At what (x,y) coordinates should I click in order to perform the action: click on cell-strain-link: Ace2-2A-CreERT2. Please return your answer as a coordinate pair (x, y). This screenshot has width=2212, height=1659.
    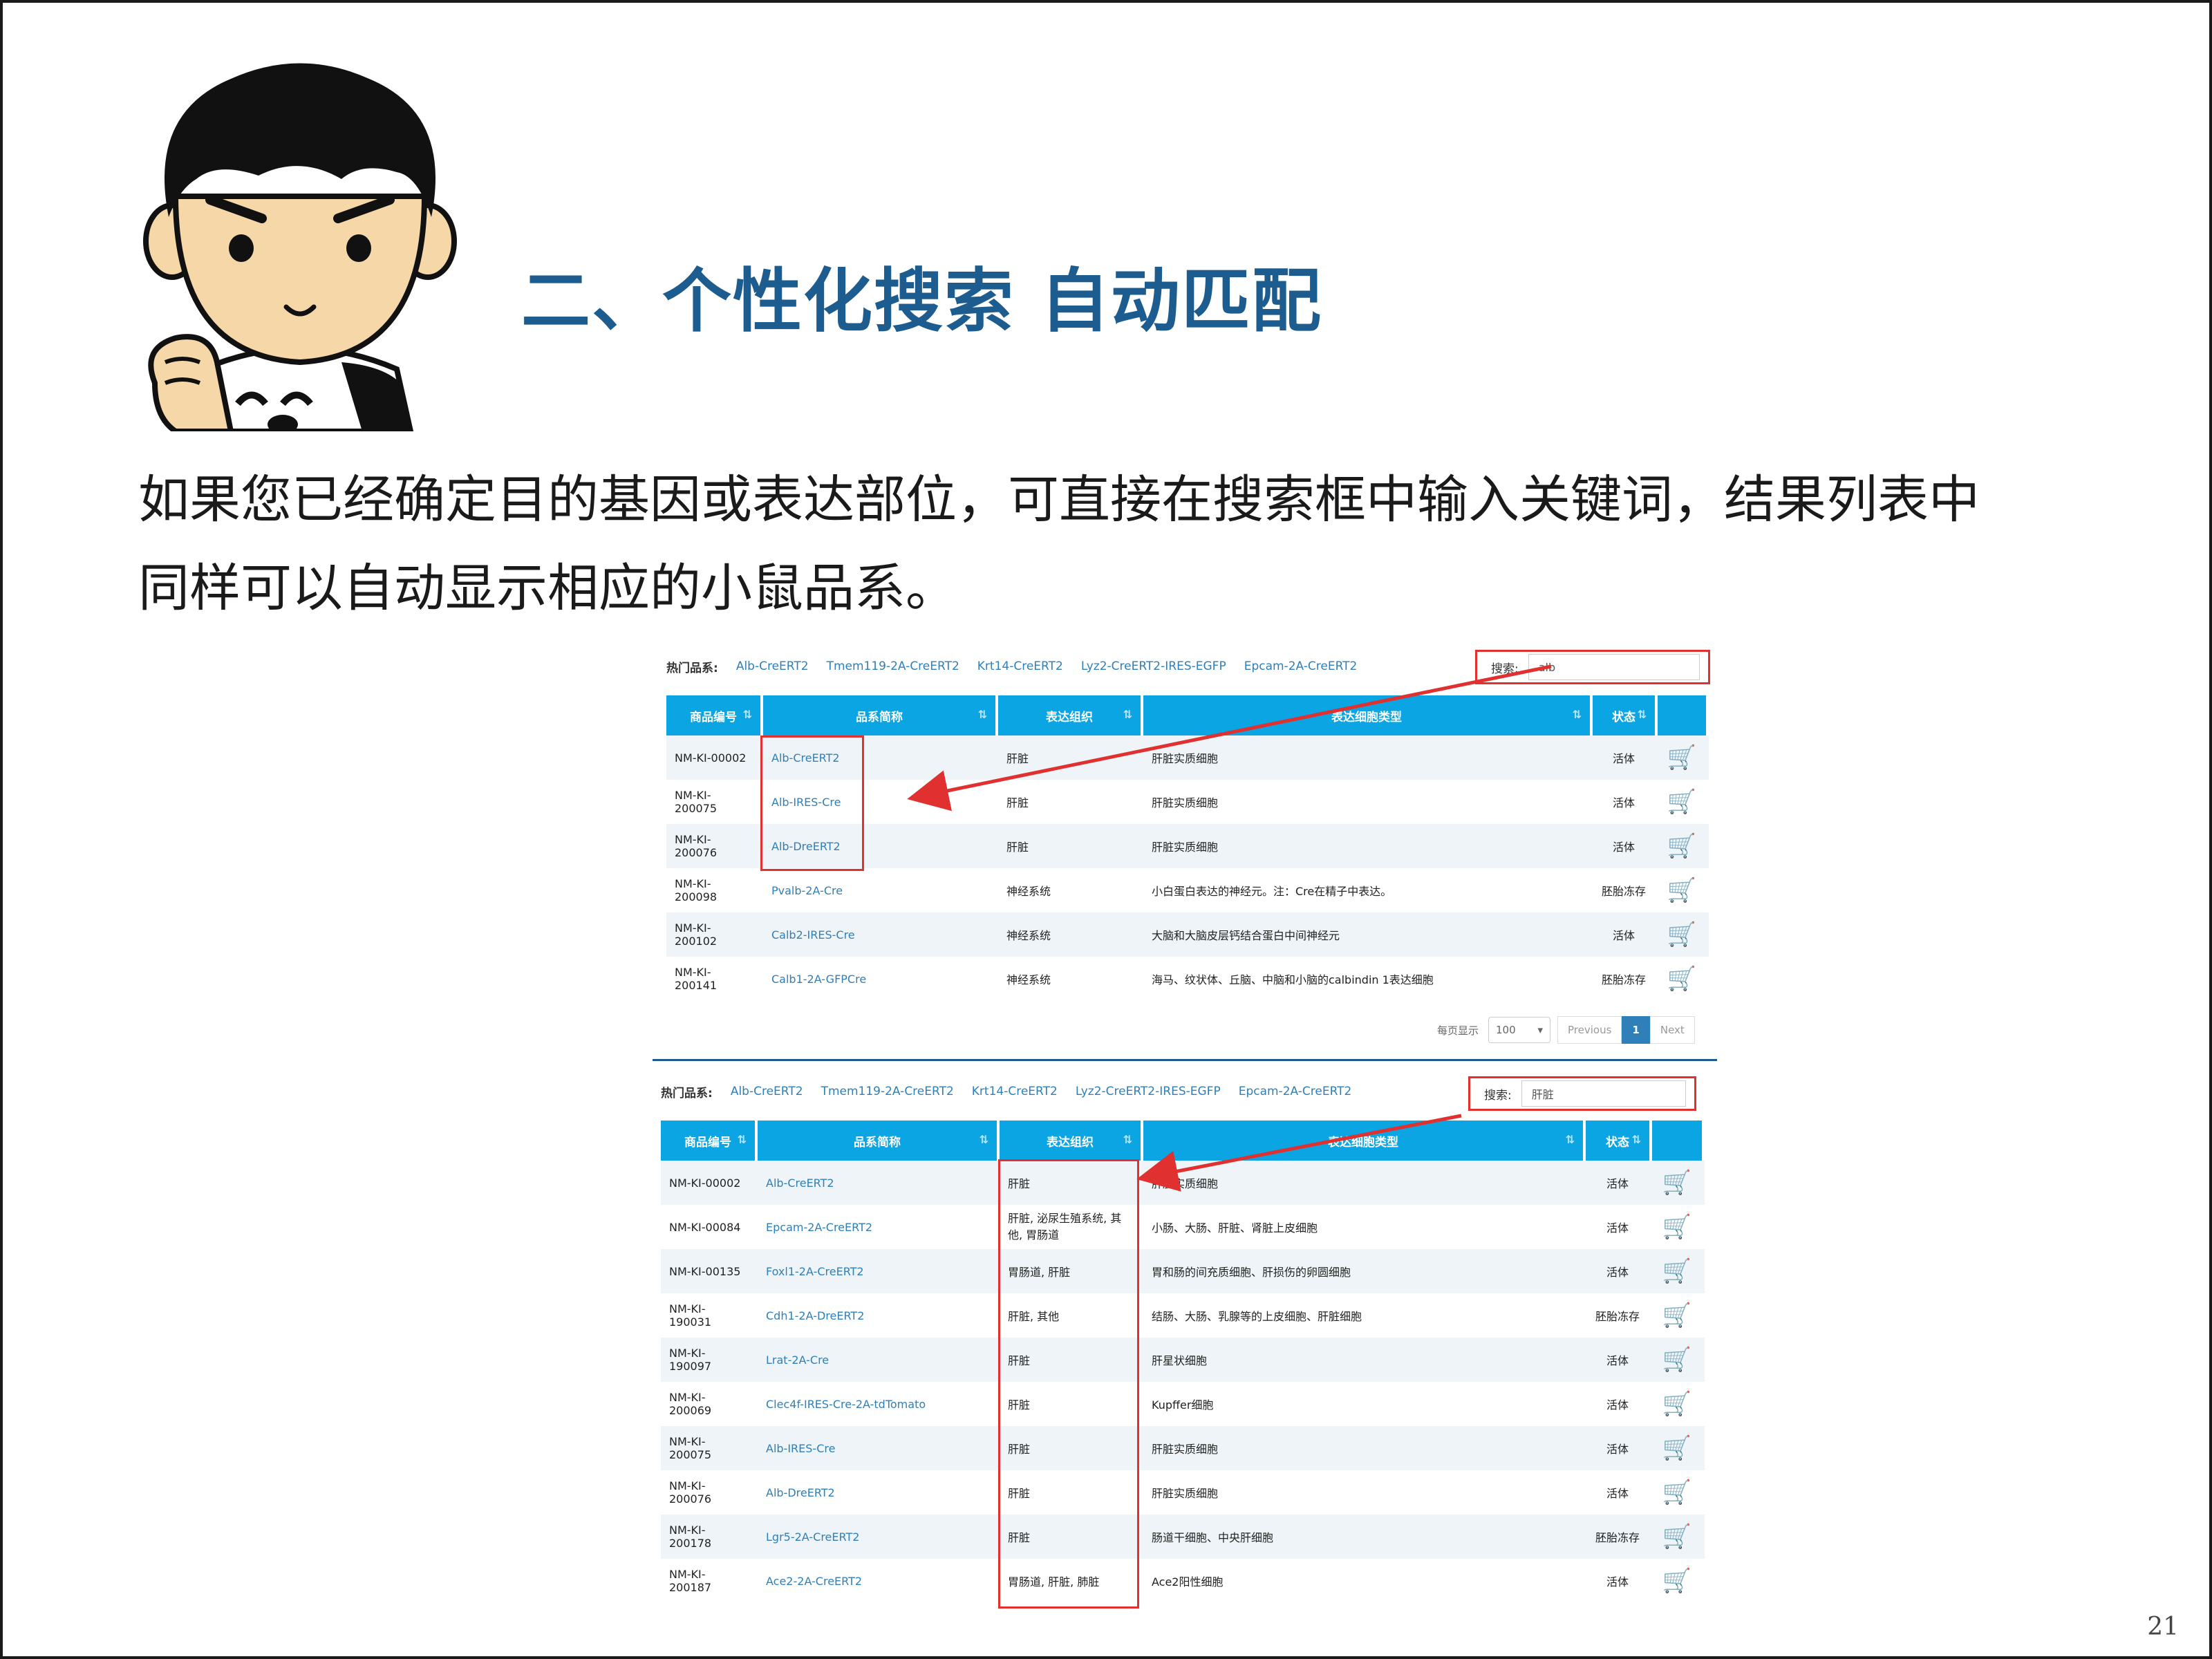
    Looking at the image, I should click on (879, 1581).